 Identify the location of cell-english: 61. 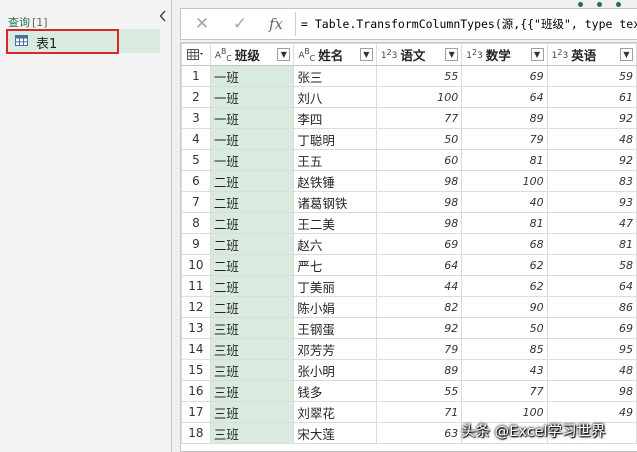
(591, 97).